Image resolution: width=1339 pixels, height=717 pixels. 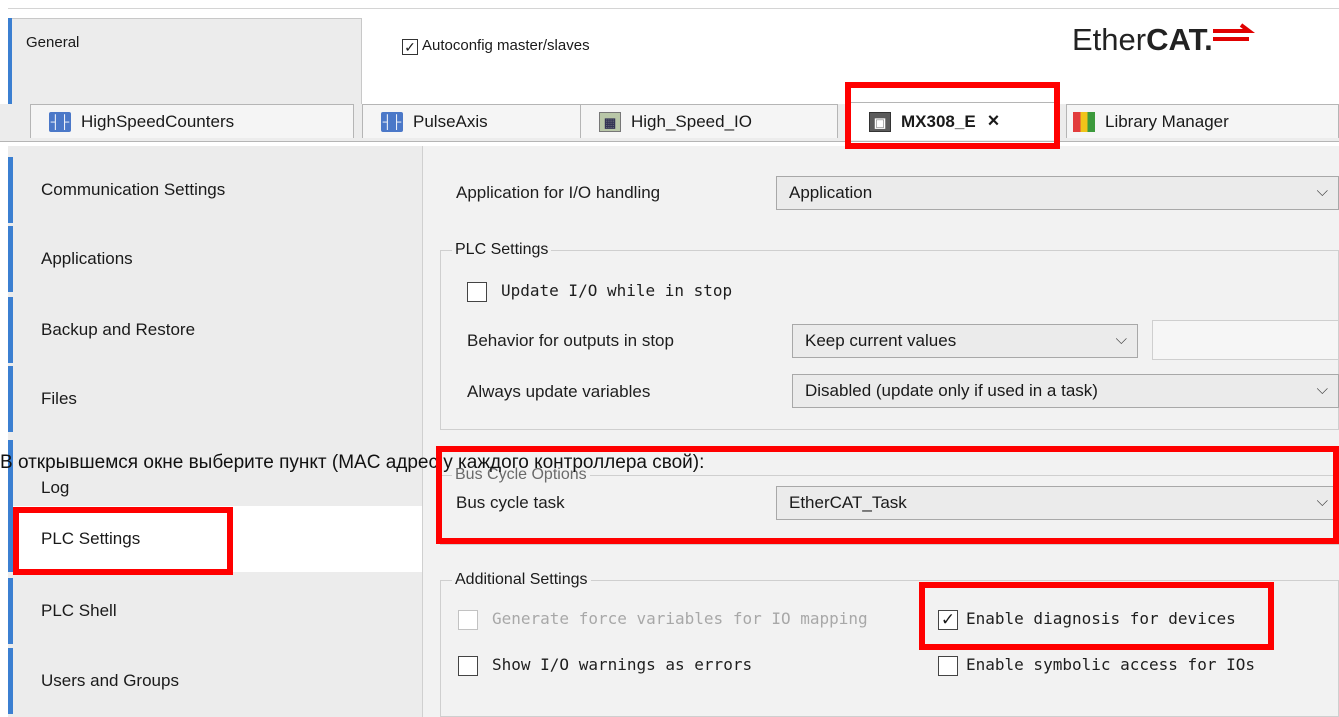 What do you see at coordinates (185, 61) in the screenshot?
I see `general-tab` at bounding box center [185, 61].